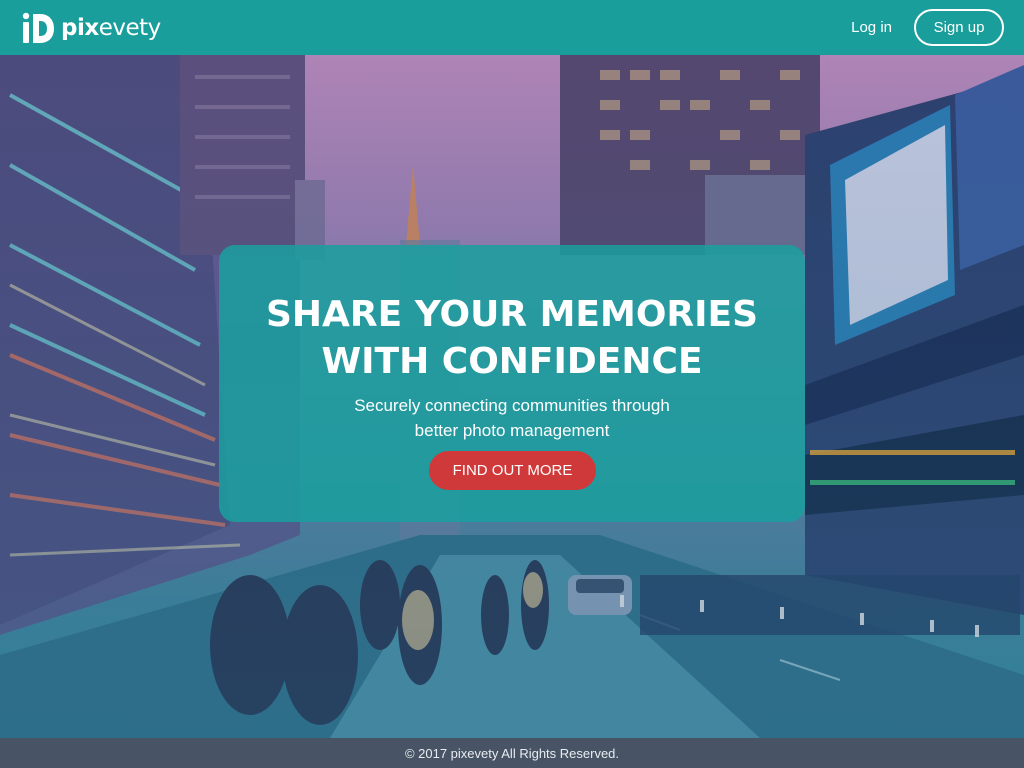 This screenshot has width=1024, height=768. I want to click on pixevety-logo-icon, so click(38, 27).